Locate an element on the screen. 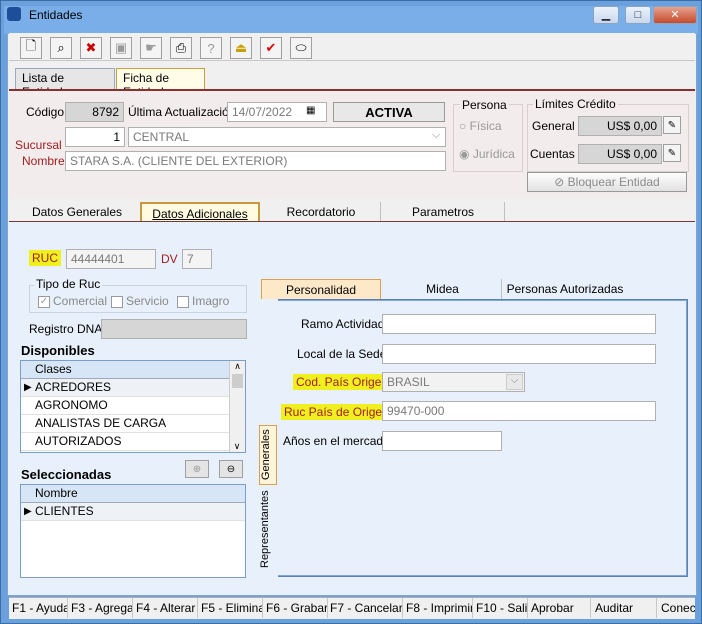 Image resolution: width=702 pixels, height=624 pixels. bloquear-button: ⊘ Bloquear Entidad is located at coordinates (607, 182).